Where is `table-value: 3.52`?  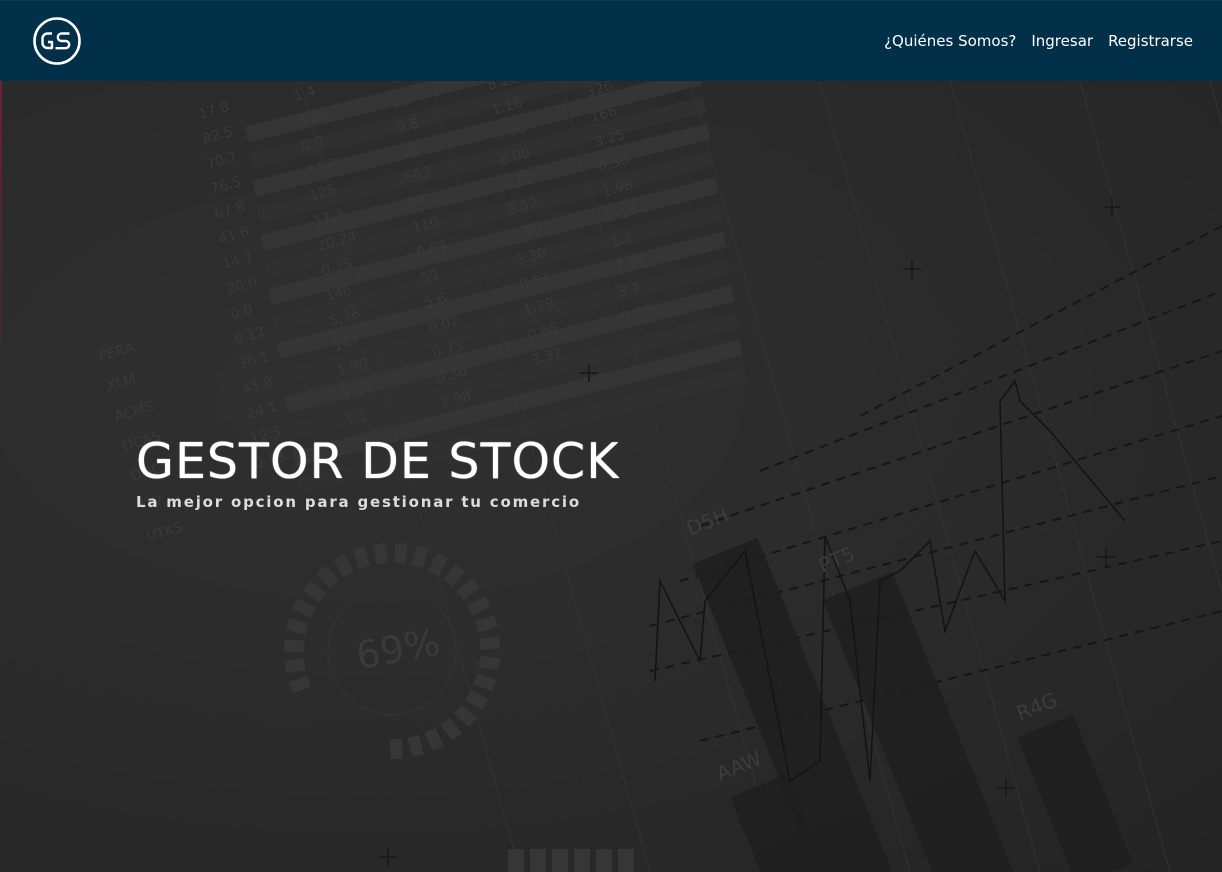
table-value: 3.52 is located at coordinates (523, 207).